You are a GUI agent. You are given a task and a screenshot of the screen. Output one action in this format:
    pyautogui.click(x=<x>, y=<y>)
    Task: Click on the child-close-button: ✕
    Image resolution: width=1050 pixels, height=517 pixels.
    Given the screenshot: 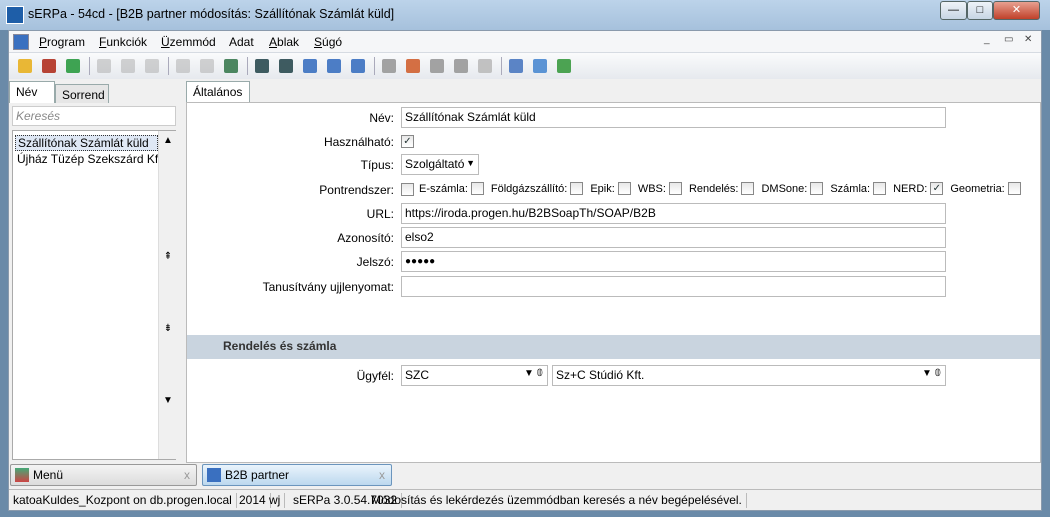 What is the action you would take?
    pyautogui.click(x=1028, y=39)
    